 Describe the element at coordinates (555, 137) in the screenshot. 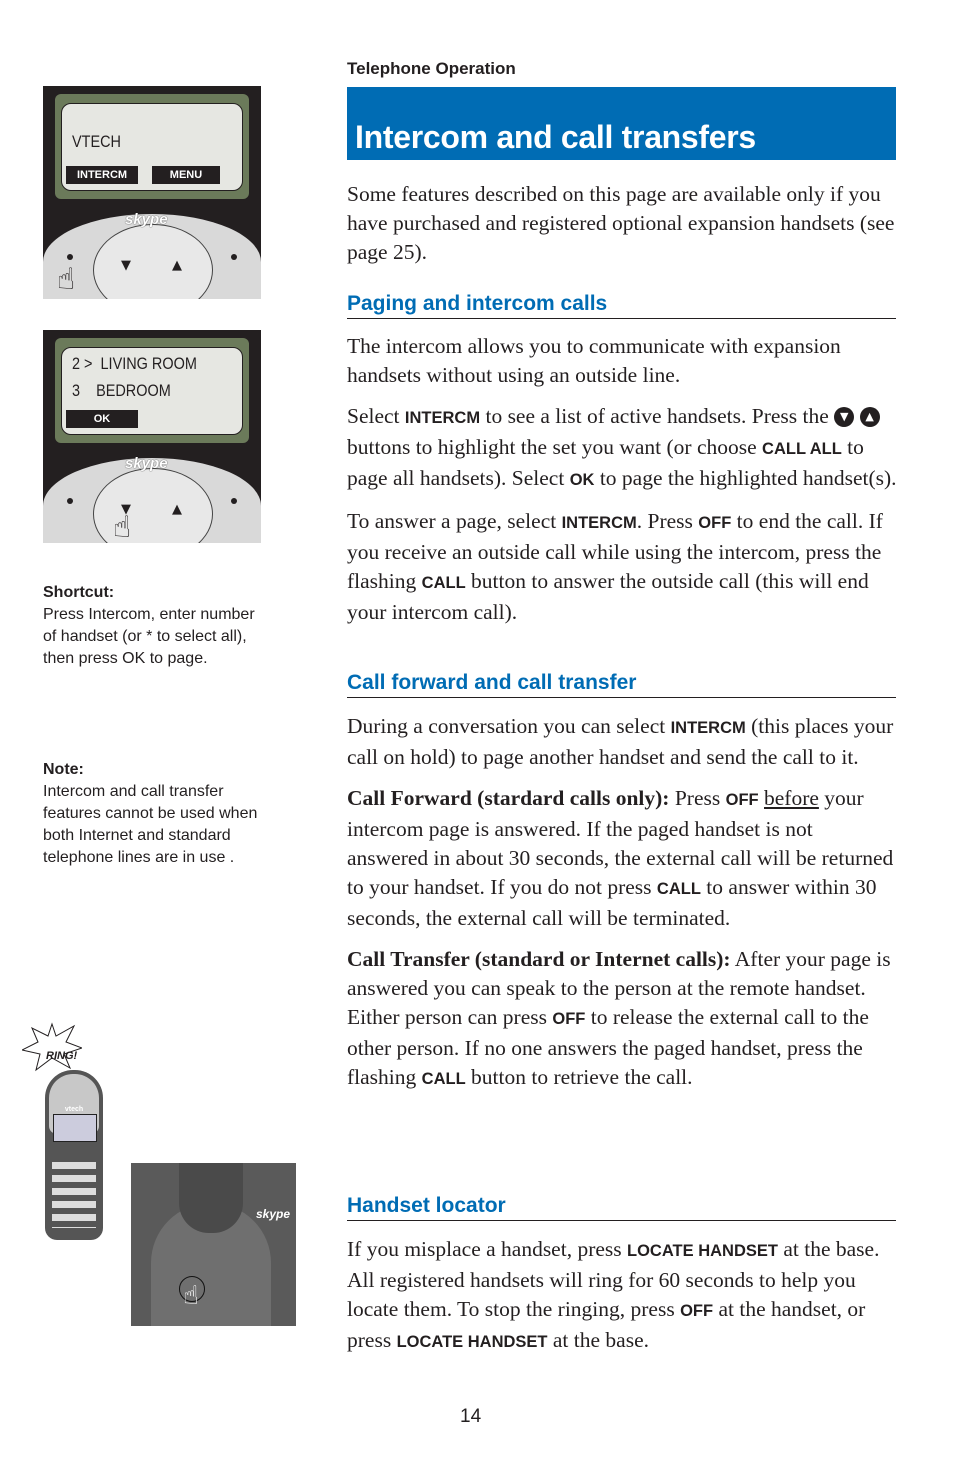

I see `page-title: Intercom and call transfers` at that location.